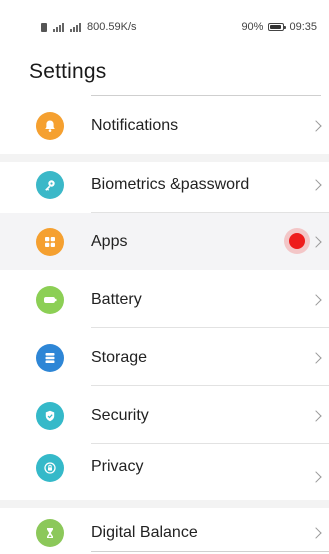 This screenshot has height=554, width=329. I want to click on settings-item-notifications: Notifications, so click(164, 125).